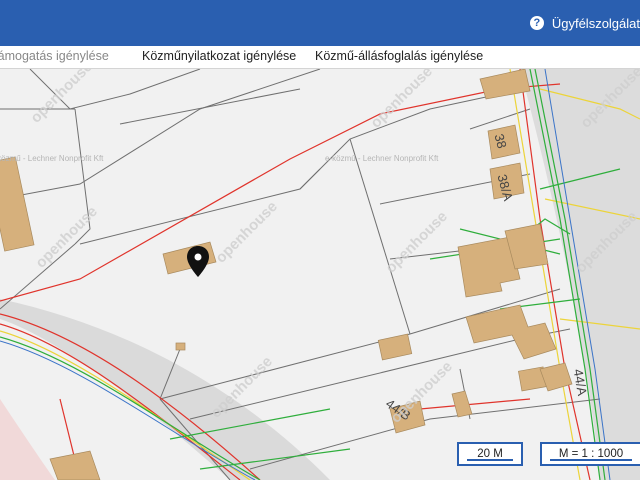  I want to click on top-bar: ? Ügyfélszolgálat, so click(320, 23).